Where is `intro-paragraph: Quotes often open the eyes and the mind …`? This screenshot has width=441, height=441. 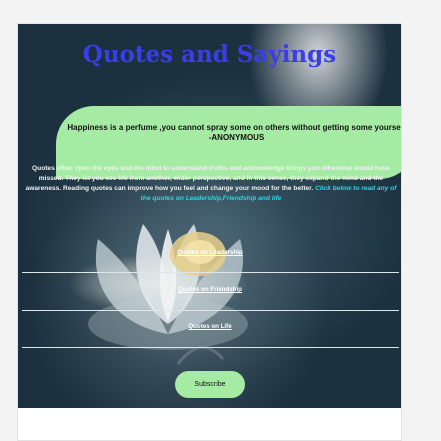 intro-paragraph: Quotes often open the eyes and the mind … is located at coordinates (211, 184).